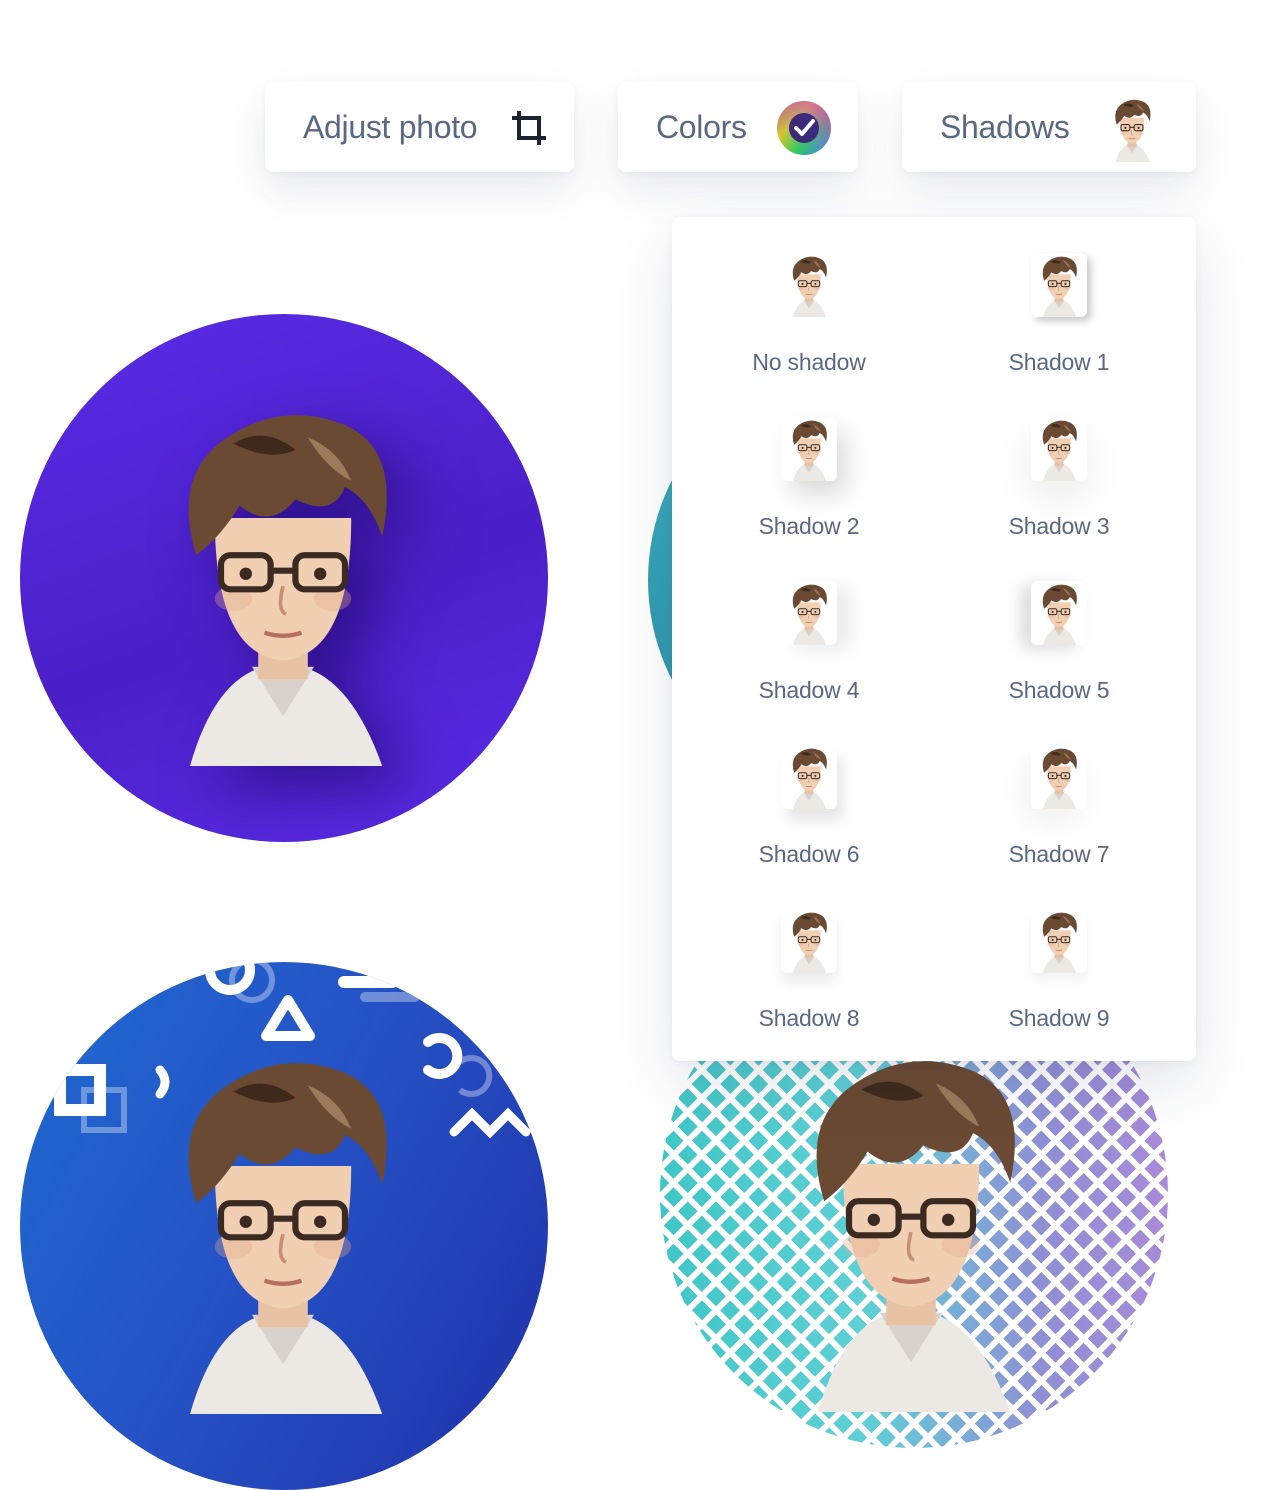 This screenshot has width=1280, height=1490. Describe the element at coordinates (1059, 820) in the screenshot. I see `shadow-option-7: Shadow 7` at that location.